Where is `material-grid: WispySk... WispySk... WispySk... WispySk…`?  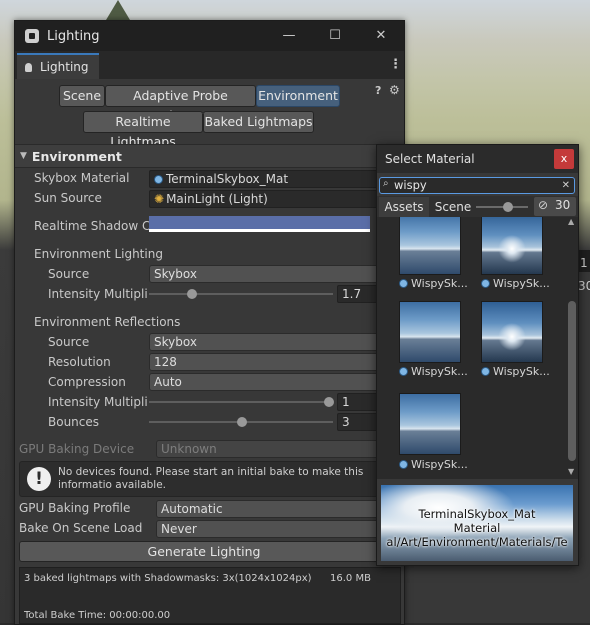 material-grid: WispySk... WispySk... WispySk... WispySk… is located at coordinates (477, 348).